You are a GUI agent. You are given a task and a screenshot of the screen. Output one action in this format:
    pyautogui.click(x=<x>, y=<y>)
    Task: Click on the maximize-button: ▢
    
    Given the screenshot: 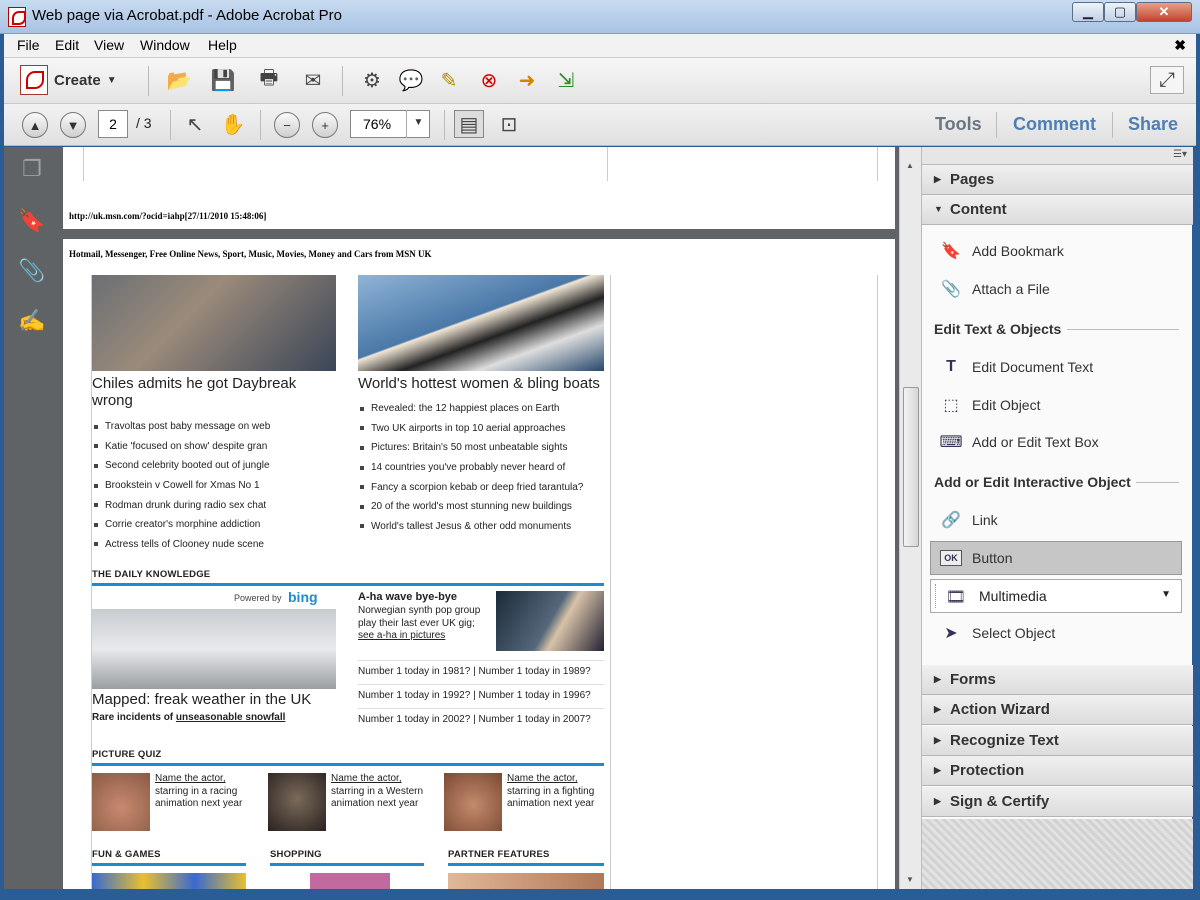 What is the action you would take?
    pyautogui.click(x=1120, y=12)
    